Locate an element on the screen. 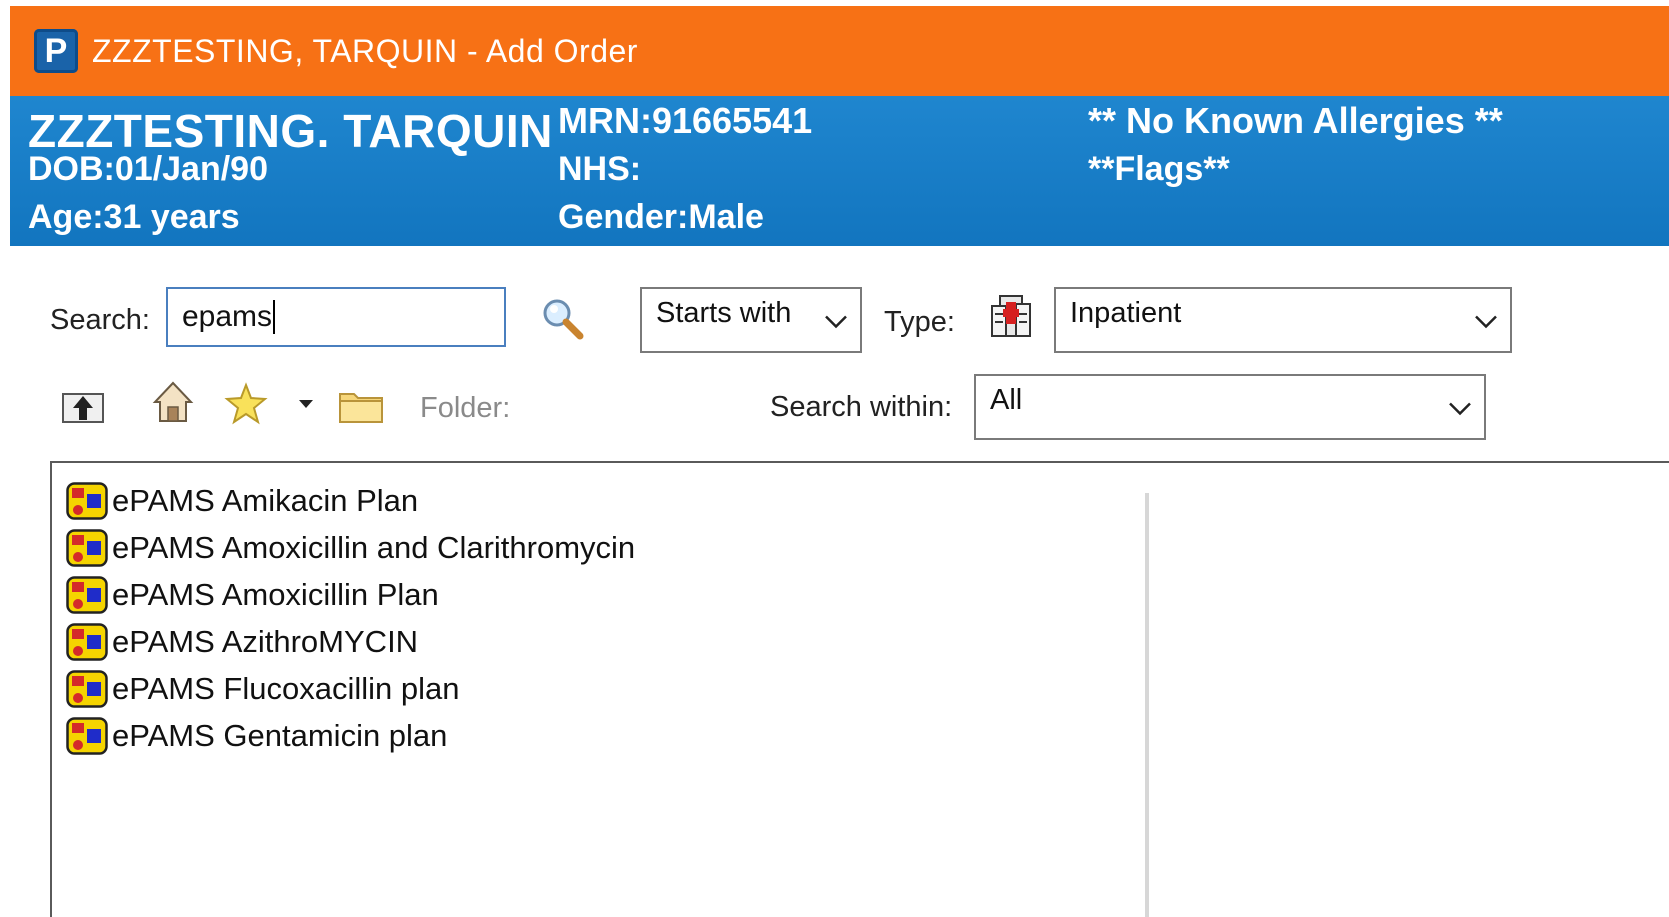 This screenshot has width=1669, height=917. list-item: ePAMS AzithroMYCIN is located at coordinates (350, 641).